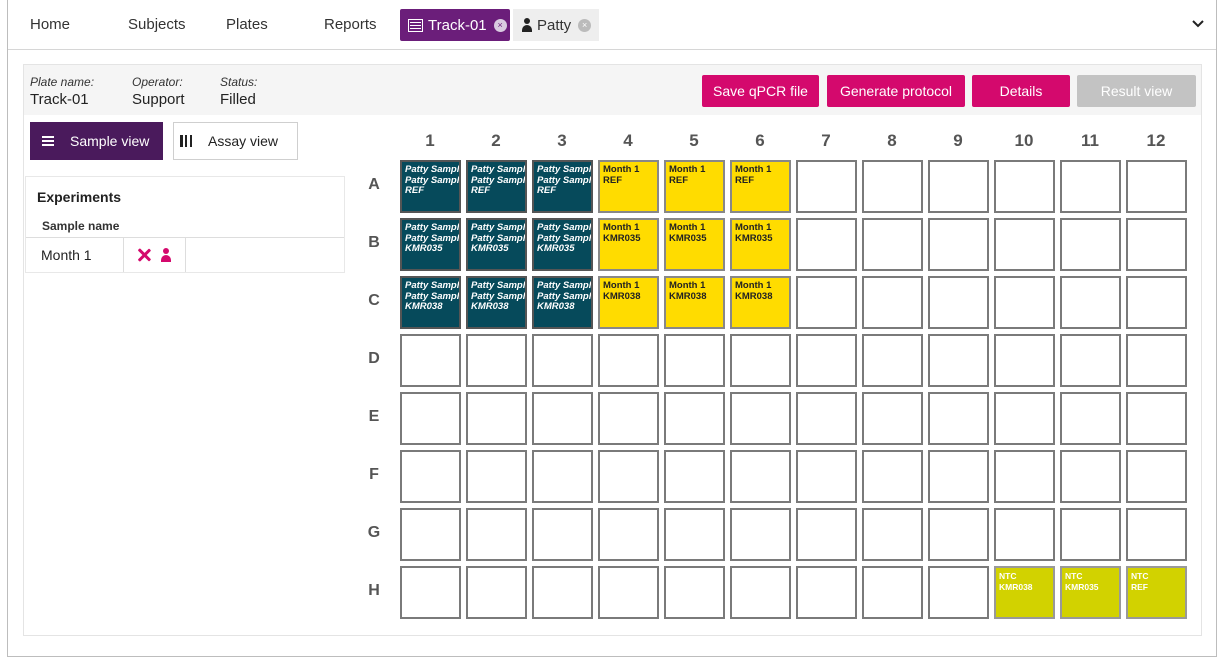 This screenshot has width=1224, height=659. I want to click on experiment-row: Month 1, so click(185, 254).